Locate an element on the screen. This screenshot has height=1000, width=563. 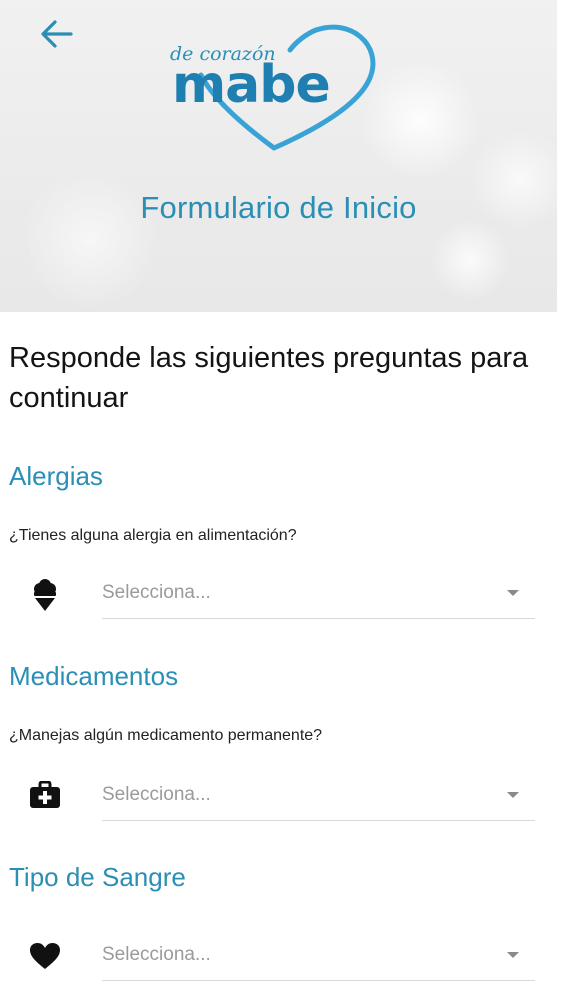
section-title-alergias: Alergias is located at coordinates (56, 476).